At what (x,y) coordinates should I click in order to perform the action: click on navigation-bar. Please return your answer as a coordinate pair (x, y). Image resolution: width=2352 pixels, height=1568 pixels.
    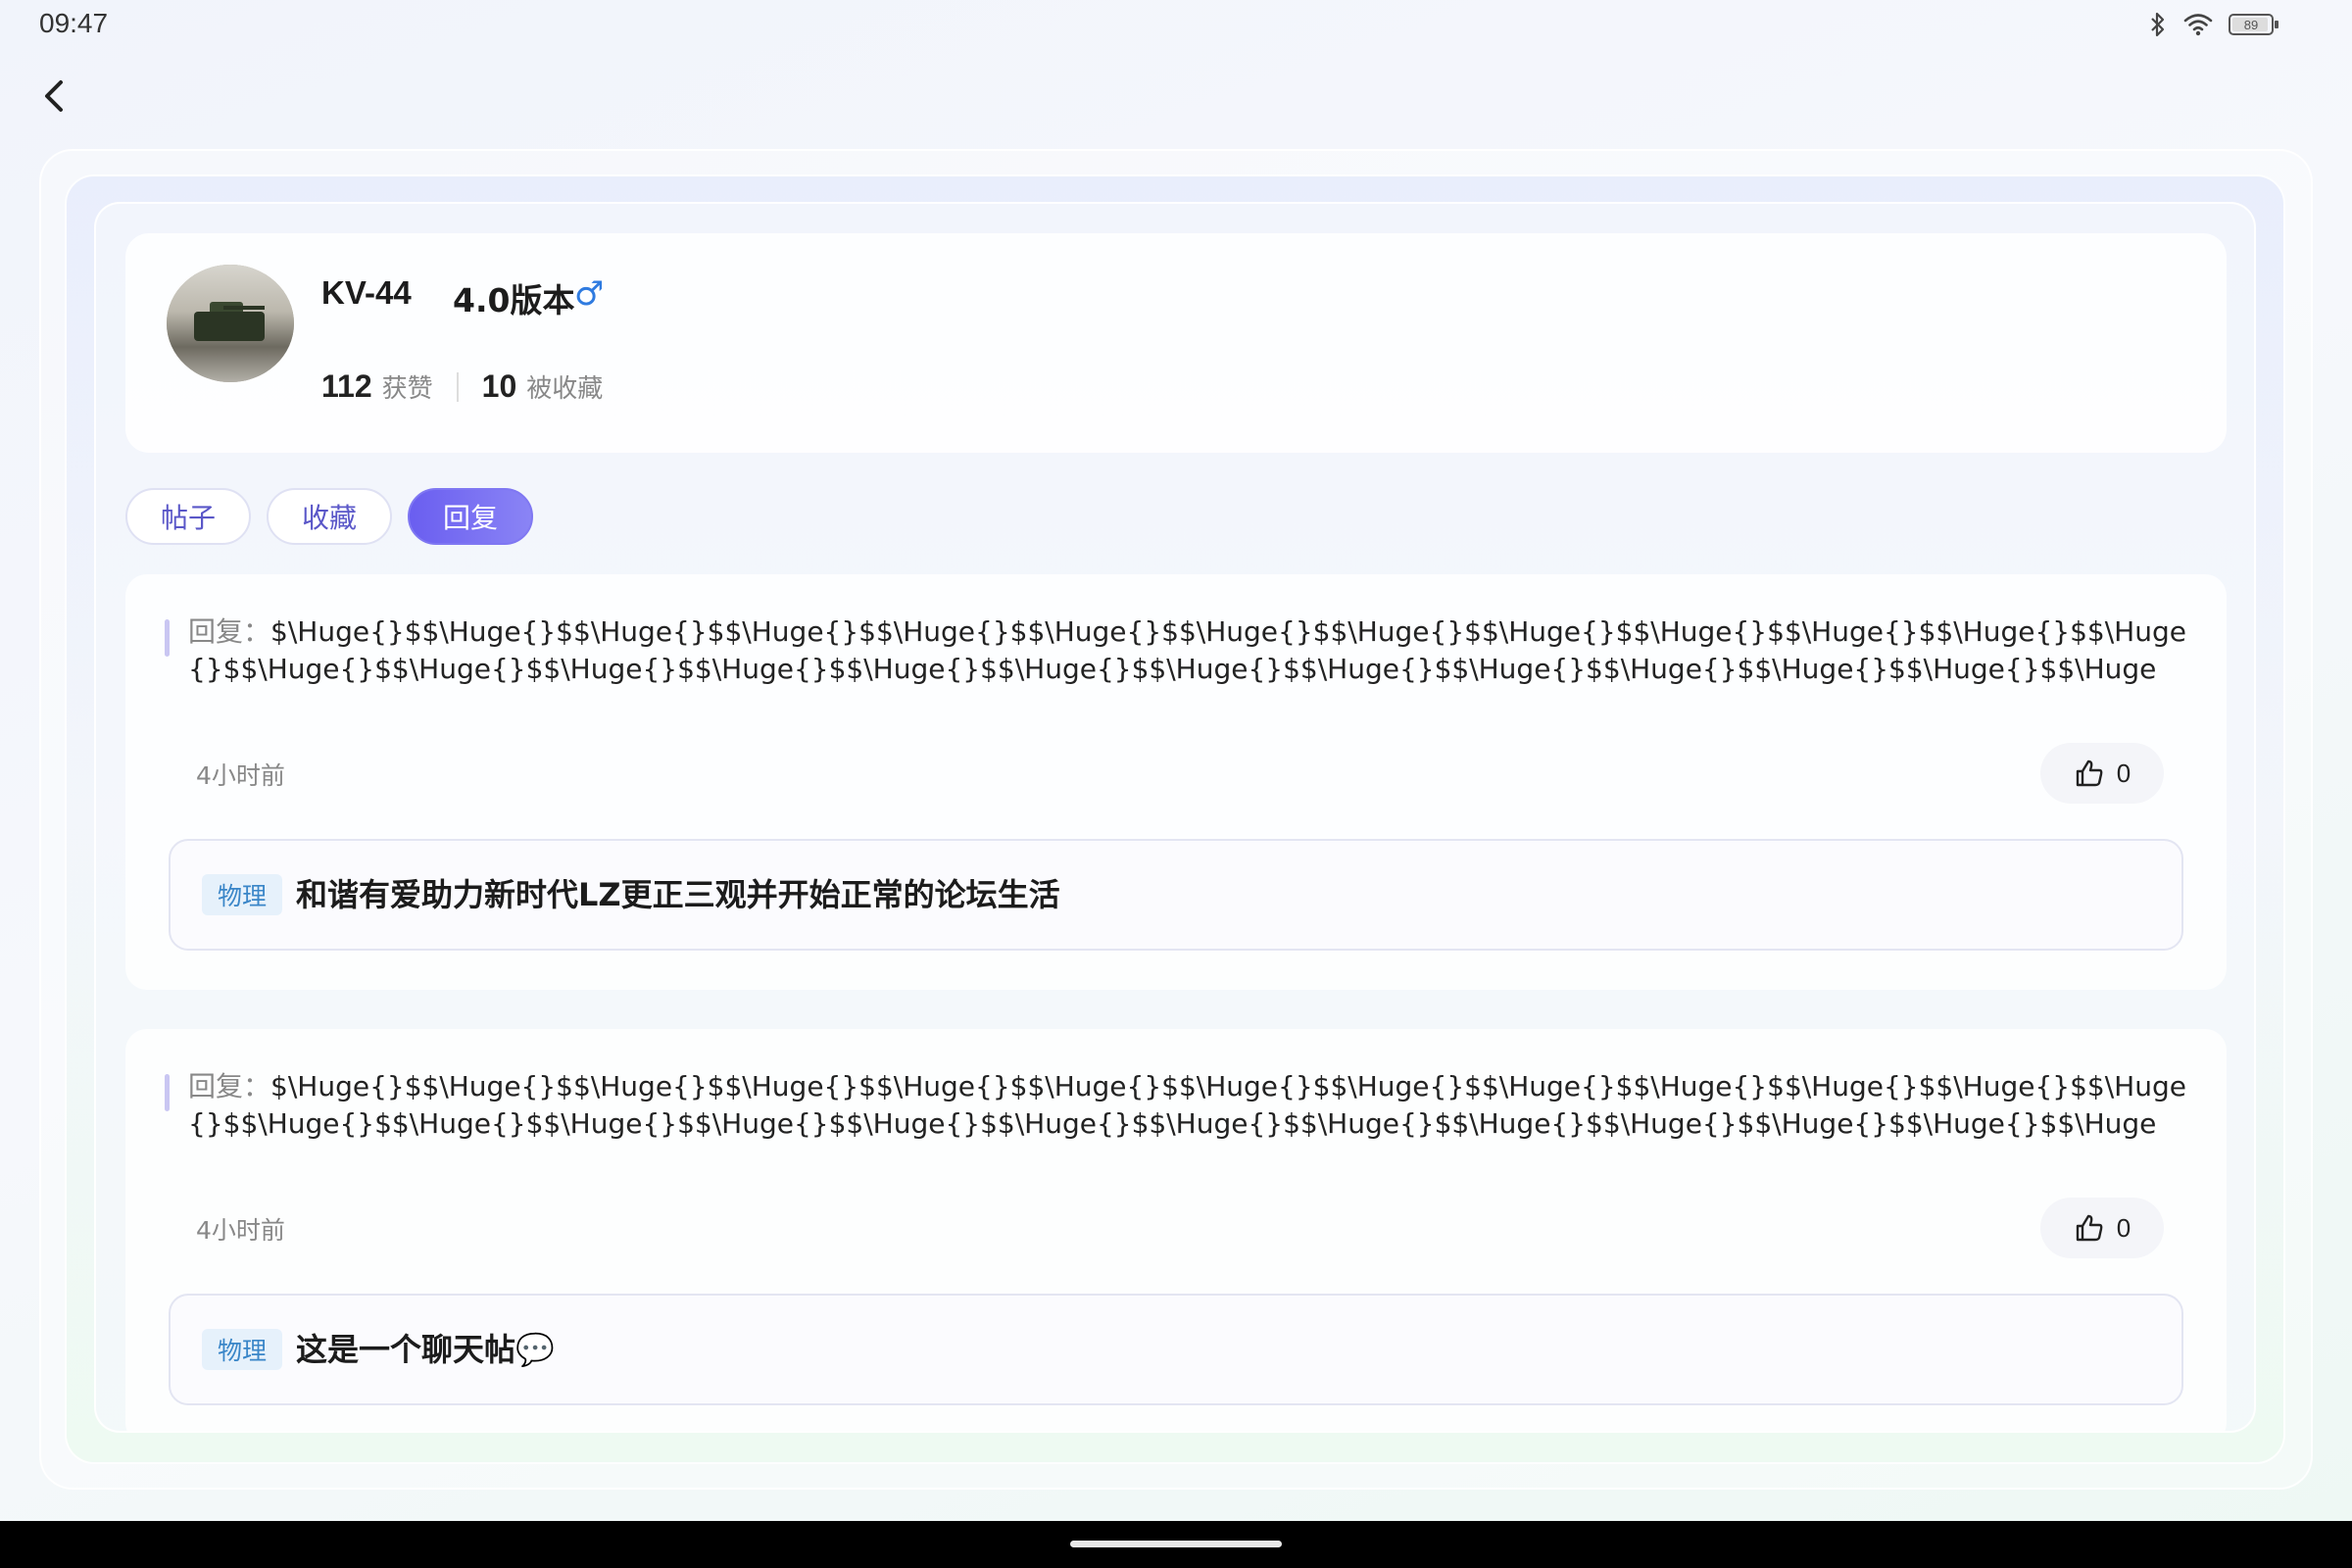
    Looking at the image, I should click on (1176, 1544).